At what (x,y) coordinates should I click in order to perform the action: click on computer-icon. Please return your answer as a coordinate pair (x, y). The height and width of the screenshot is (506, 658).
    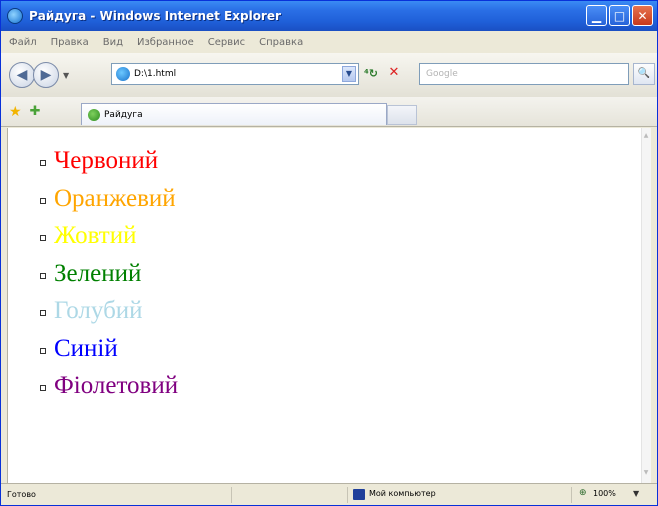
    Looking at the image, I should click on (359, 494).